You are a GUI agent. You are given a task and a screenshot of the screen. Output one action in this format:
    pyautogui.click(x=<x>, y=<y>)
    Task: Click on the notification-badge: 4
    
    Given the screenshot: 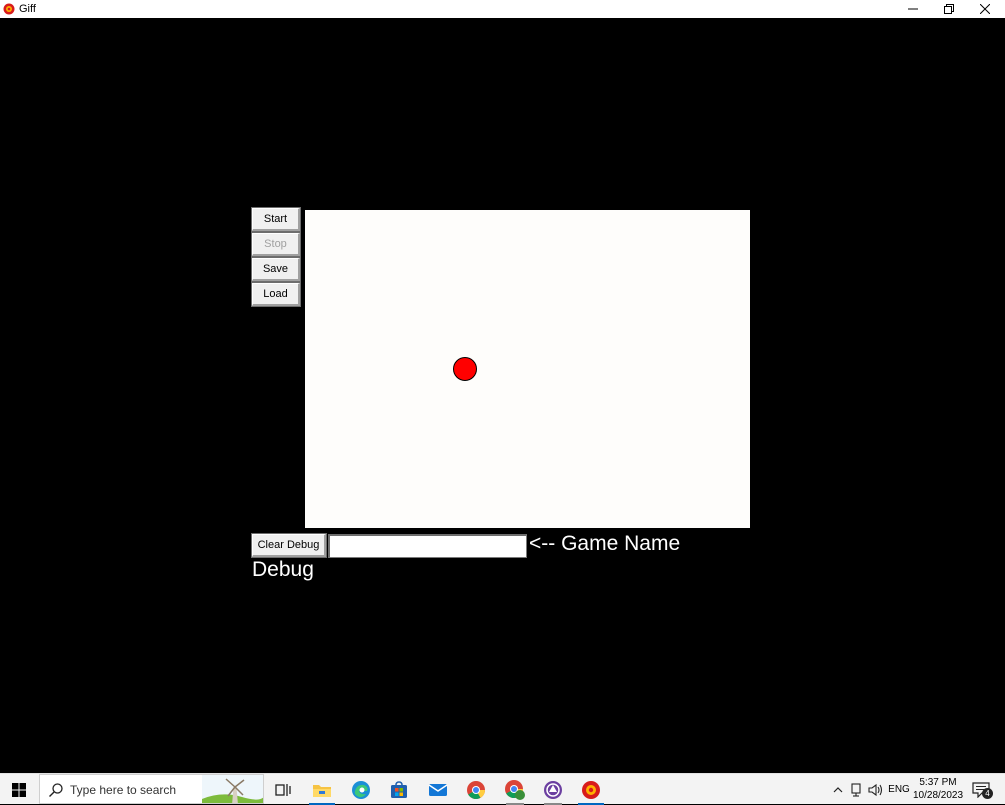 What is the action you would take?
    pyautogui.click(x=987, y=793)
    